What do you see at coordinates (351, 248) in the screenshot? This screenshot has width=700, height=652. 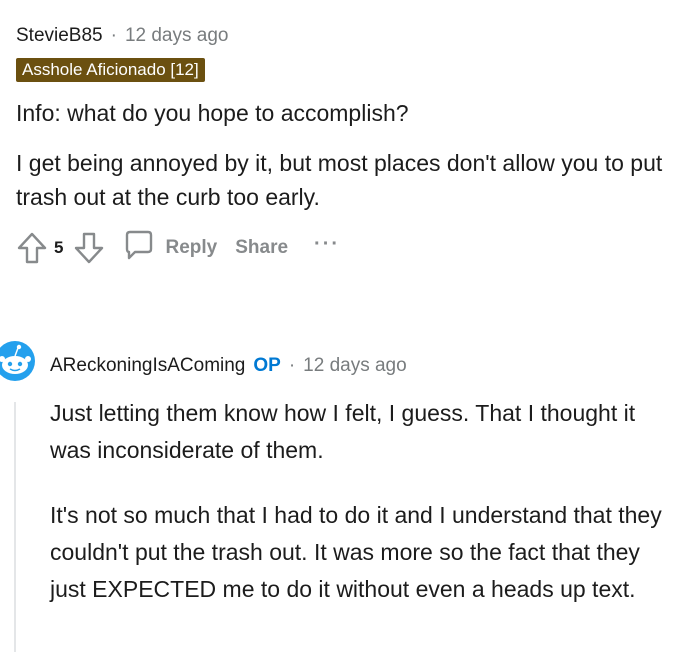 I see `comment-actions: 5 Reply Share ···` at bounding box center [351, 248].